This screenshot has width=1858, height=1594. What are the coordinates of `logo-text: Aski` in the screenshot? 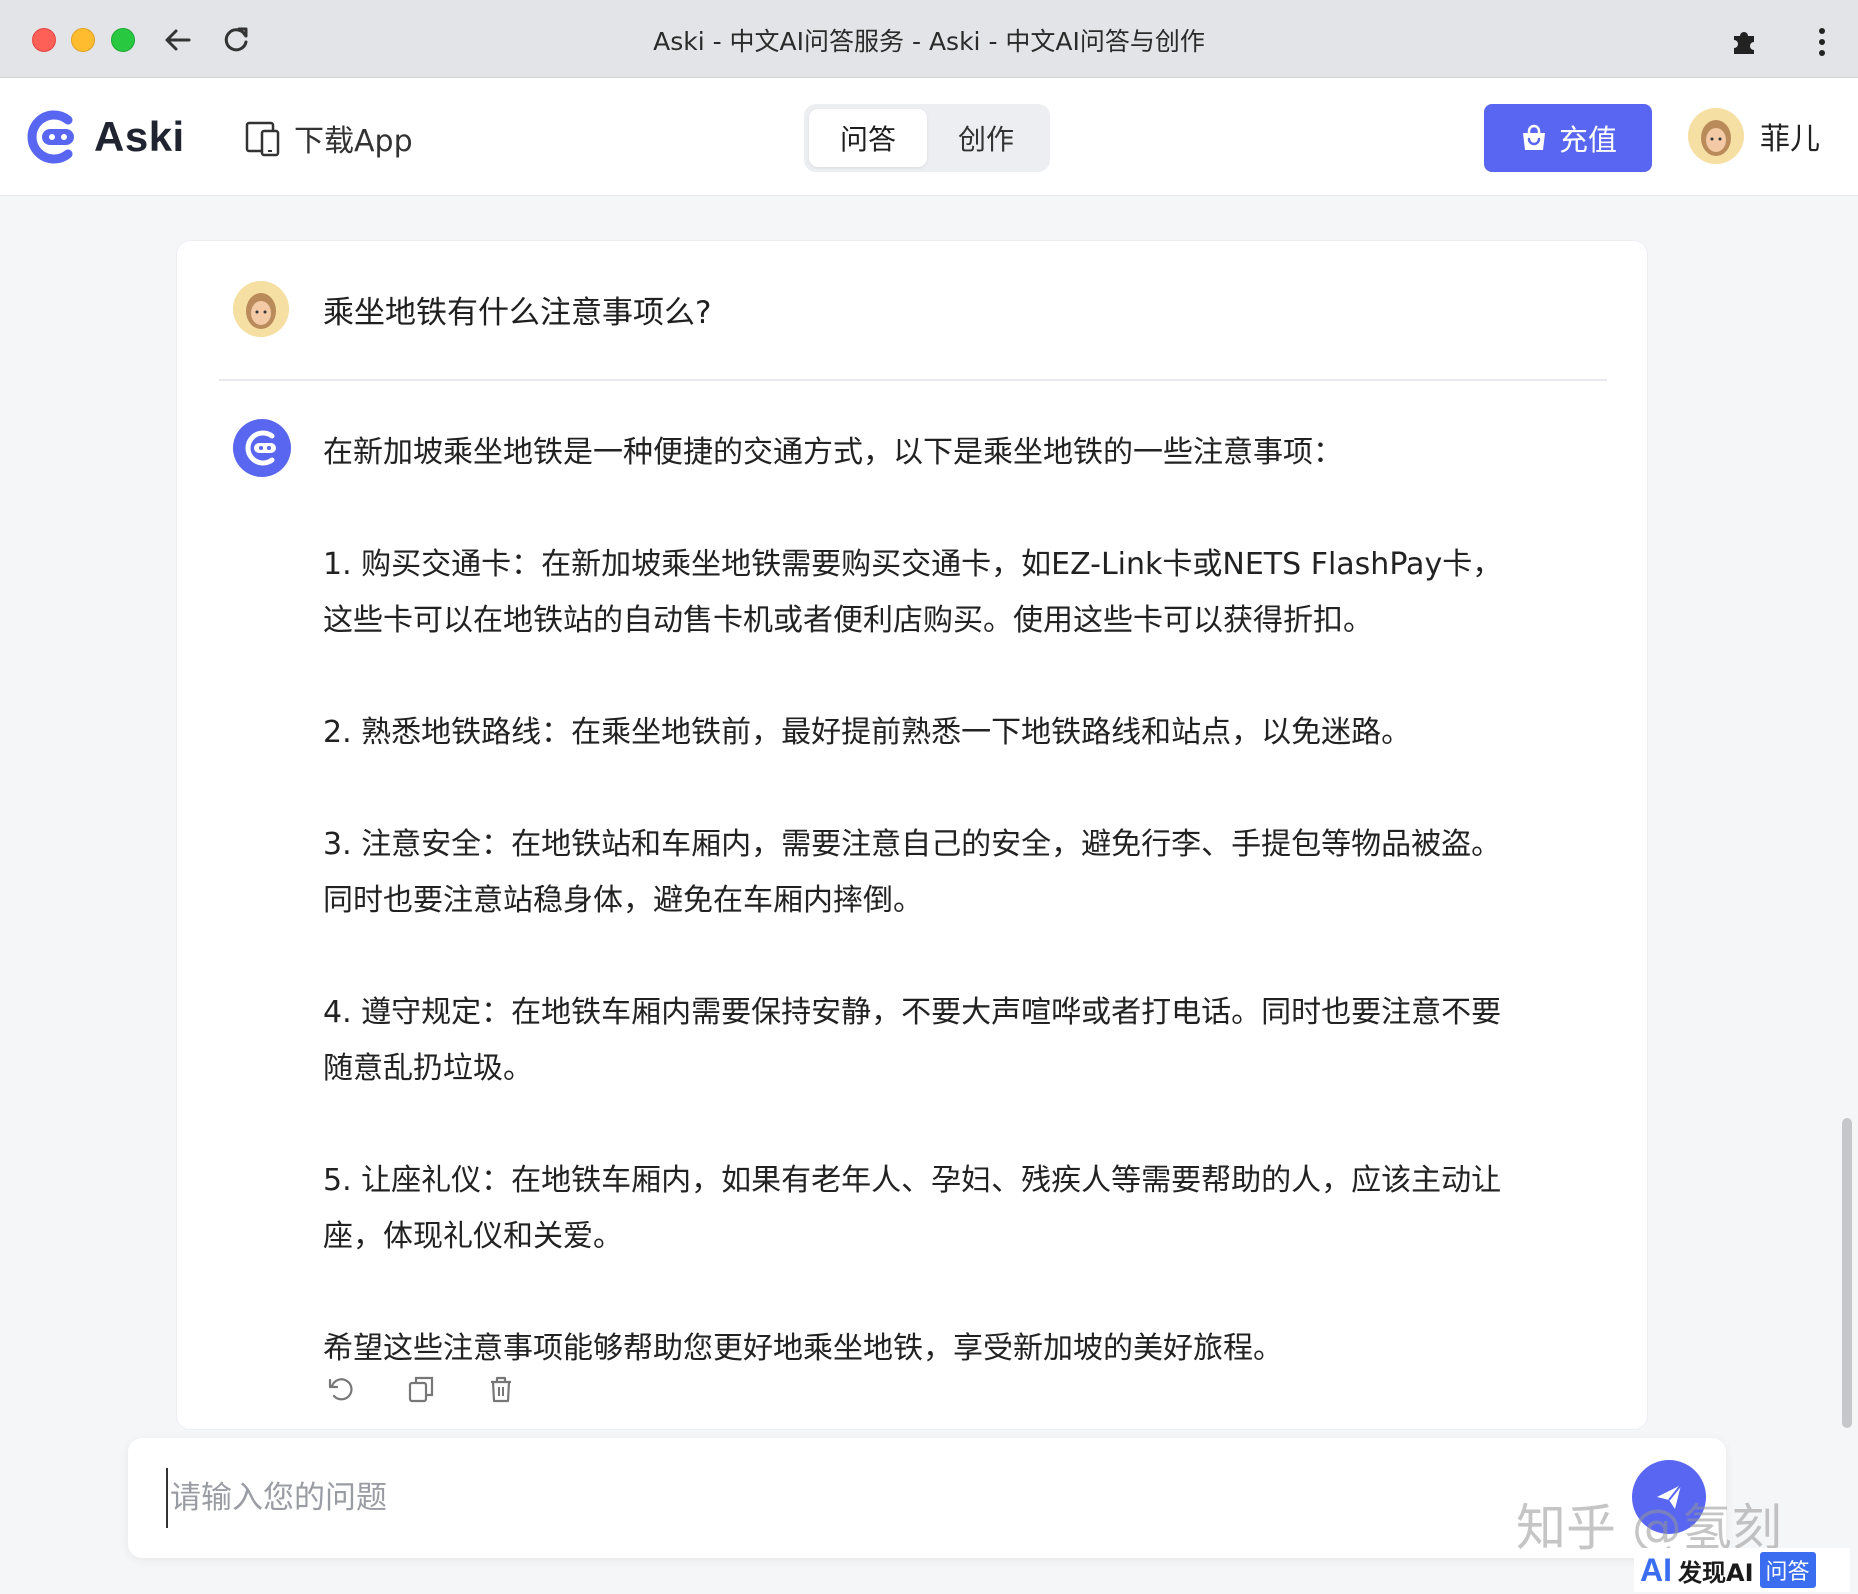 It's located at (139, 136).